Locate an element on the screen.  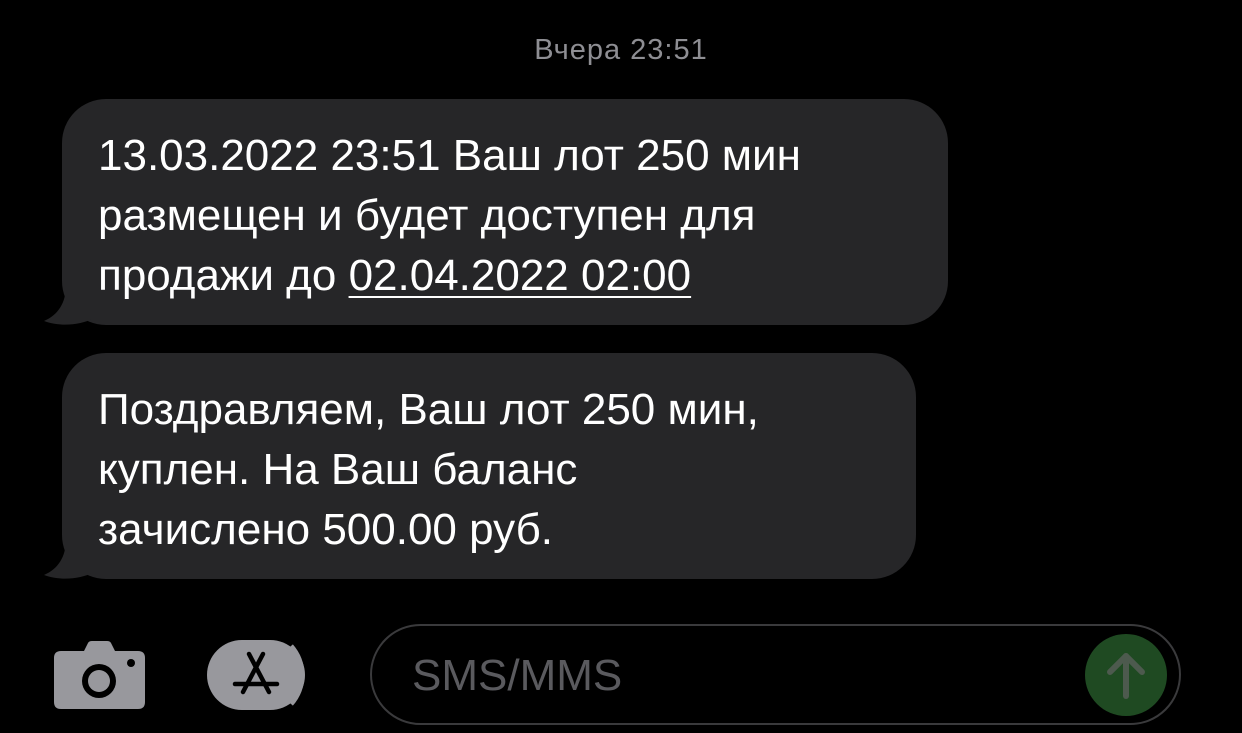
message-text-line: куплен. На Ваш баланс is located at coordinates (338, 469).